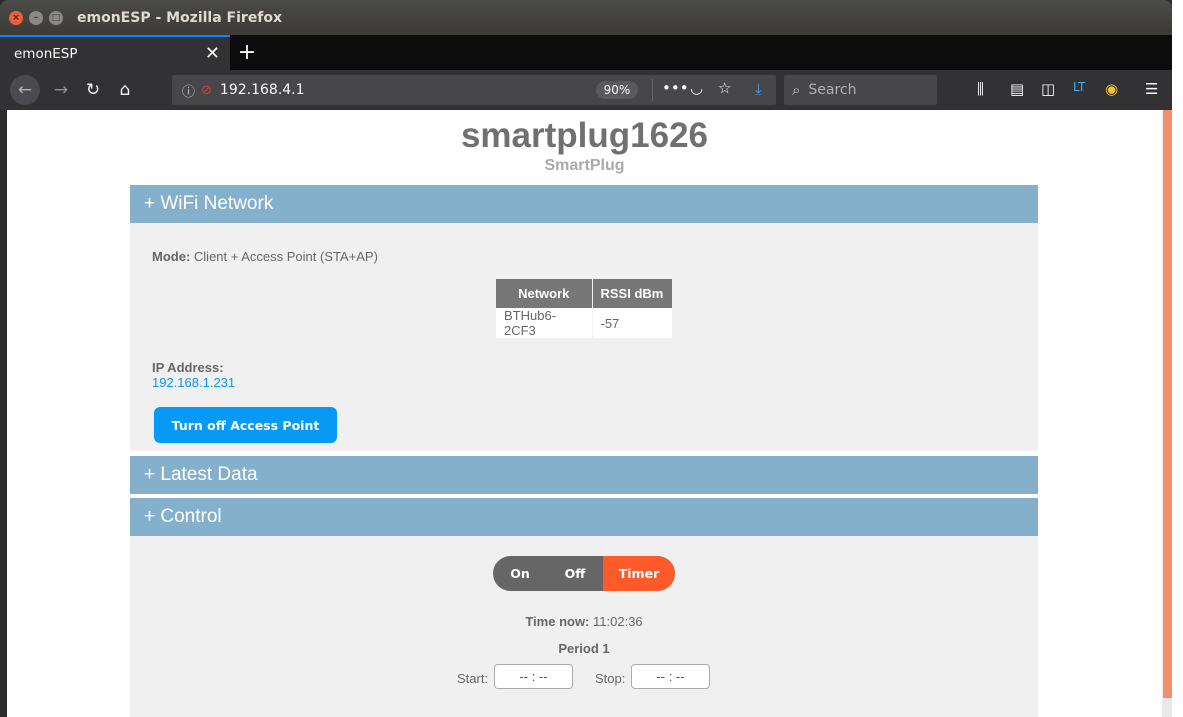 This screenshot has width=1183, height=717. What do you see at coordinates (115, 52) in the screenshot?
I see `browser-tab: emonESP ✕` at bounding box center [115, 52].